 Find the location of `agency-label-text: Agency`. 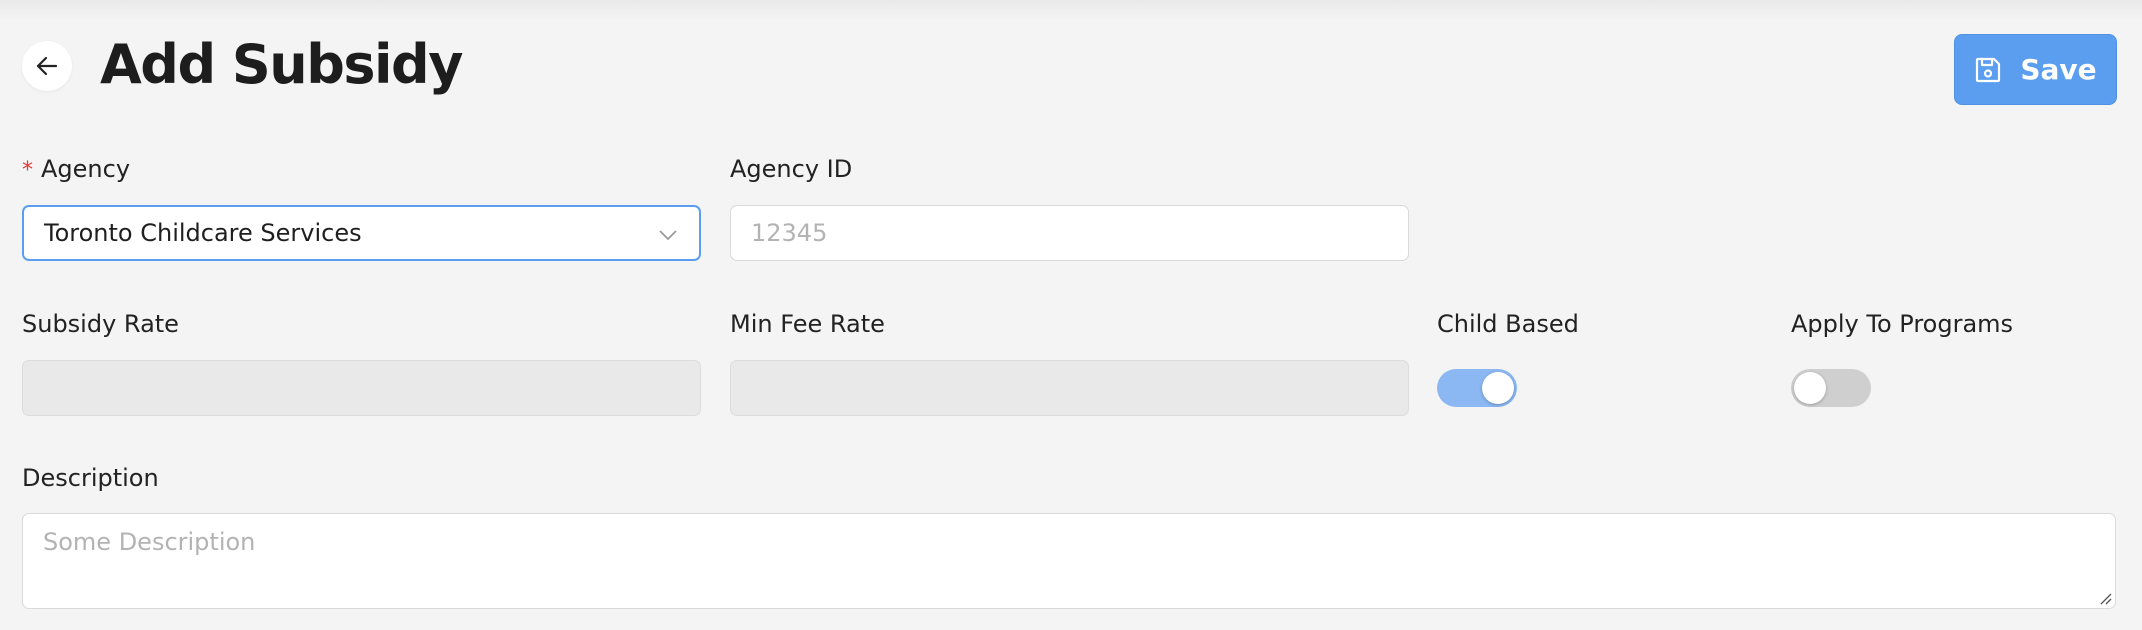

agency-label-text: Agency is located at coordinates (86, 169).